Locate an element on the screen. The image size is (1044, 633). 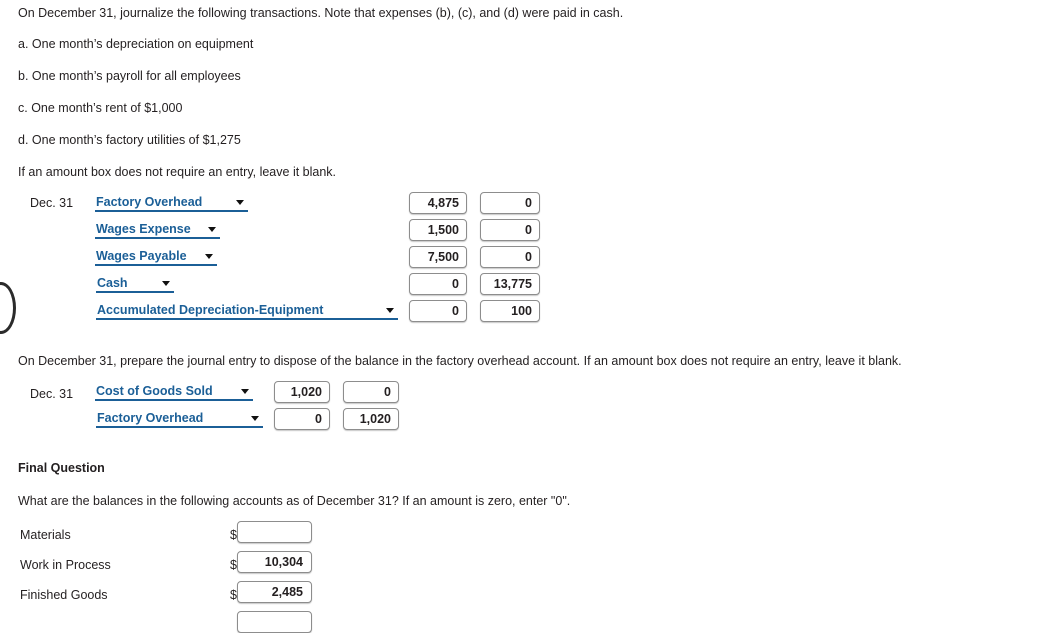
account-select-factory-overhead-2: Factory Overhead is located at coordinates (179, 419).